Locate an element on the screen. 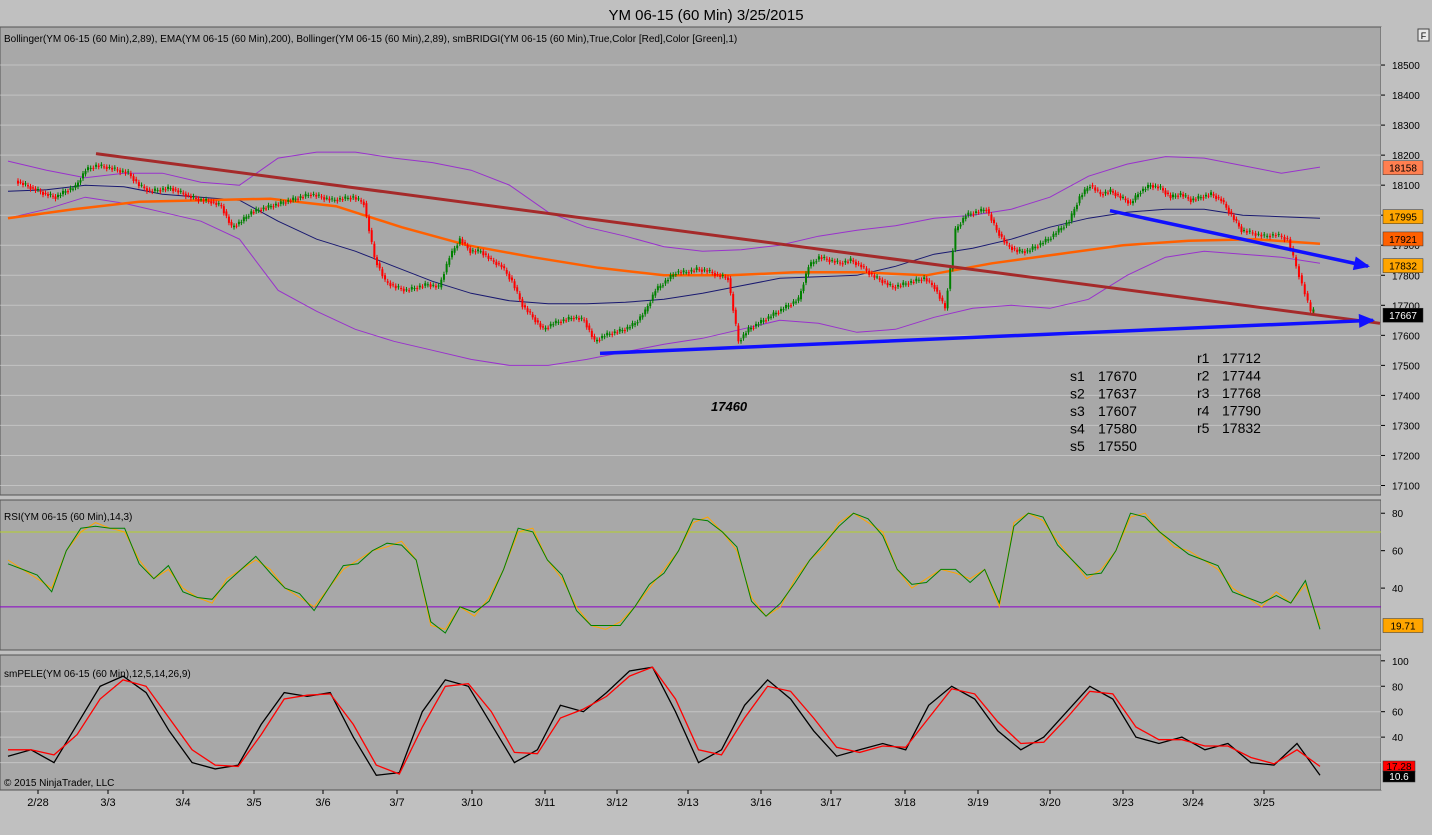 Image resolution: width=1432 pixels, height=835 pixels. resistance-level-name: r2 is located at coordinates (1203, 376).